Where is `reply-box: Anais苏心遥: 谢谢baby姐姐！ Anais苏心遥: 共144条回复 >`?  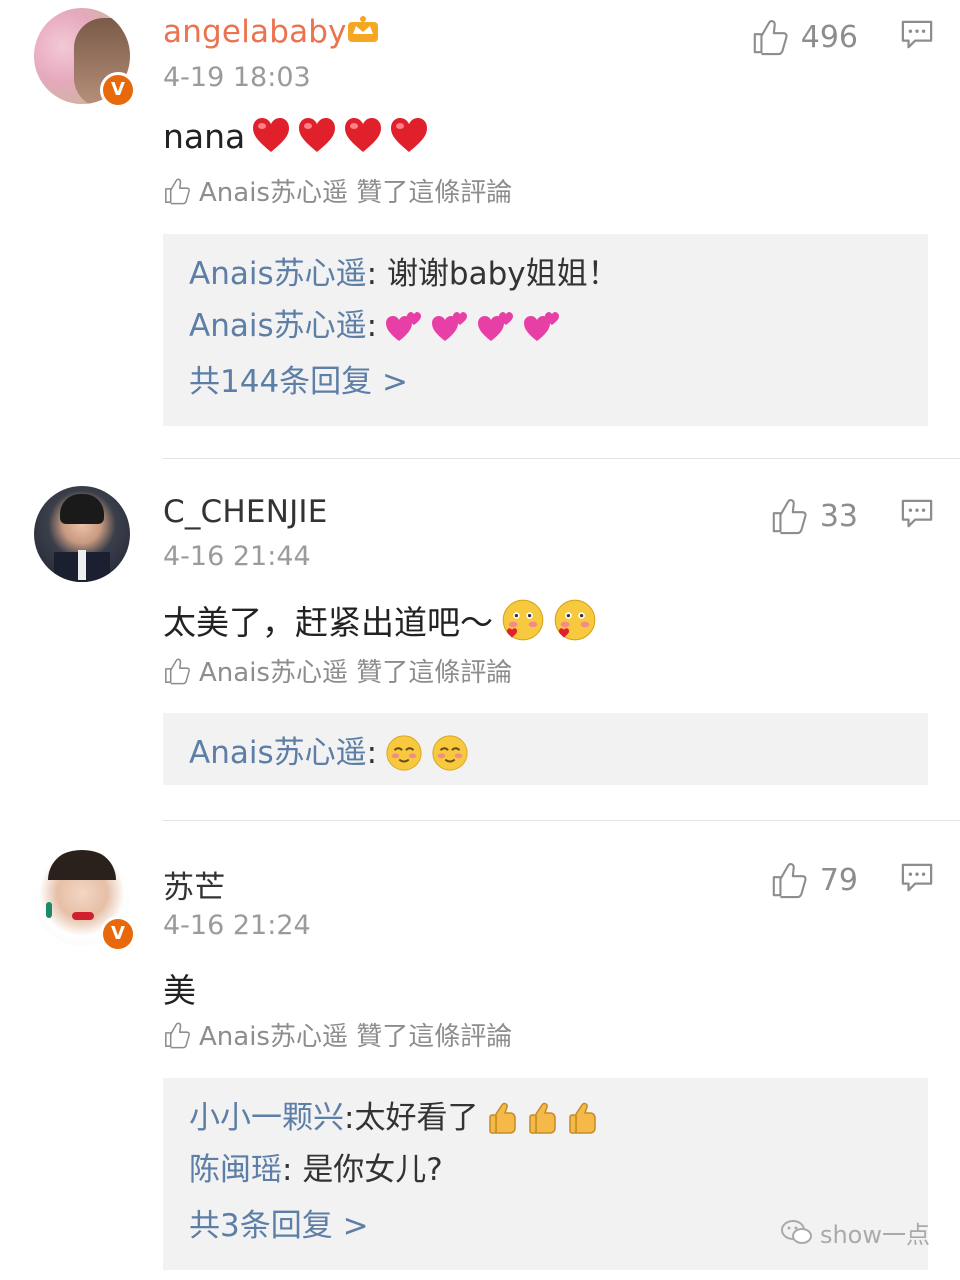 reply-box: Anais苏心遥: 谢谢baby姐姐！ Anais苏心遥: 共144条回复 > is located at coordinates (545, 330).